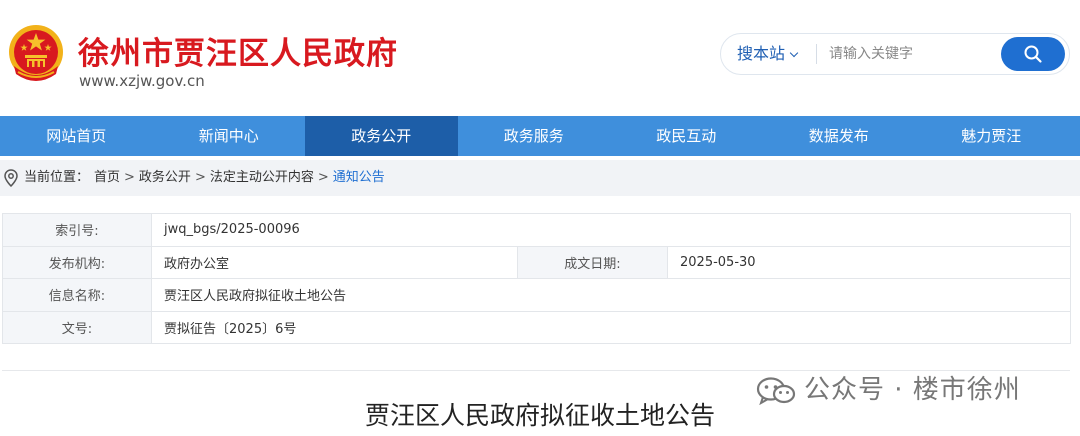 The width and height of the screenshot is (1080, 436). I want to click on issue-date-value: 2025-05-30, so click(869, 262).